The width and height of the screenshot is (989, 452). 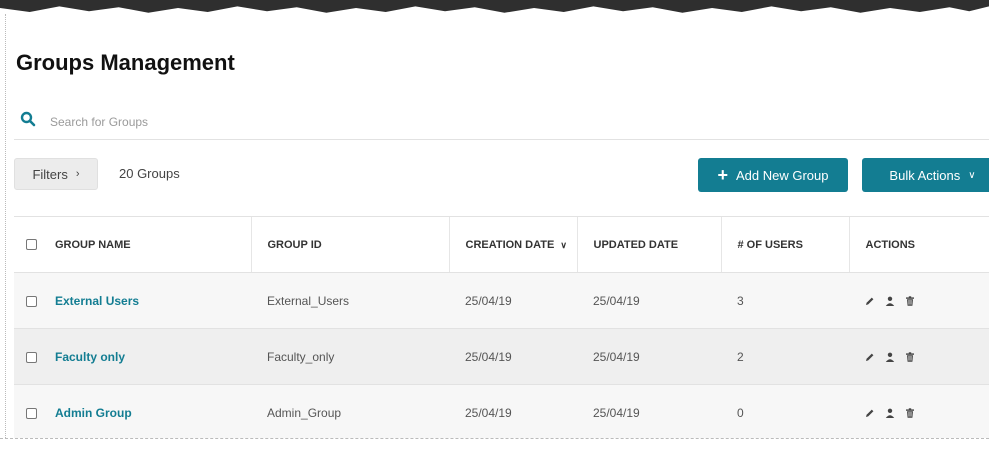 What do you see at coordinates (3, 226) in the screenshot?
I see `screenshot-torn-left-edge` at bounding box center [3, 226].